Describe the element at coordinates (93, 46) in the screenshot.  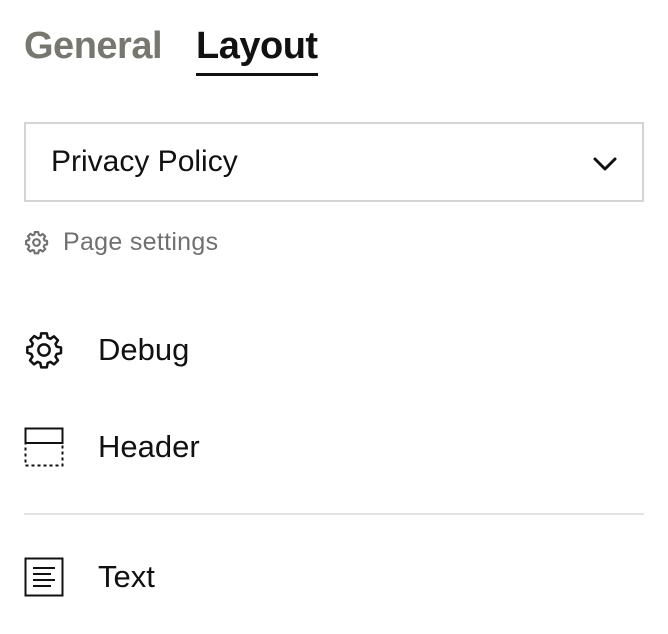
I see `tab-general: General` at that location.